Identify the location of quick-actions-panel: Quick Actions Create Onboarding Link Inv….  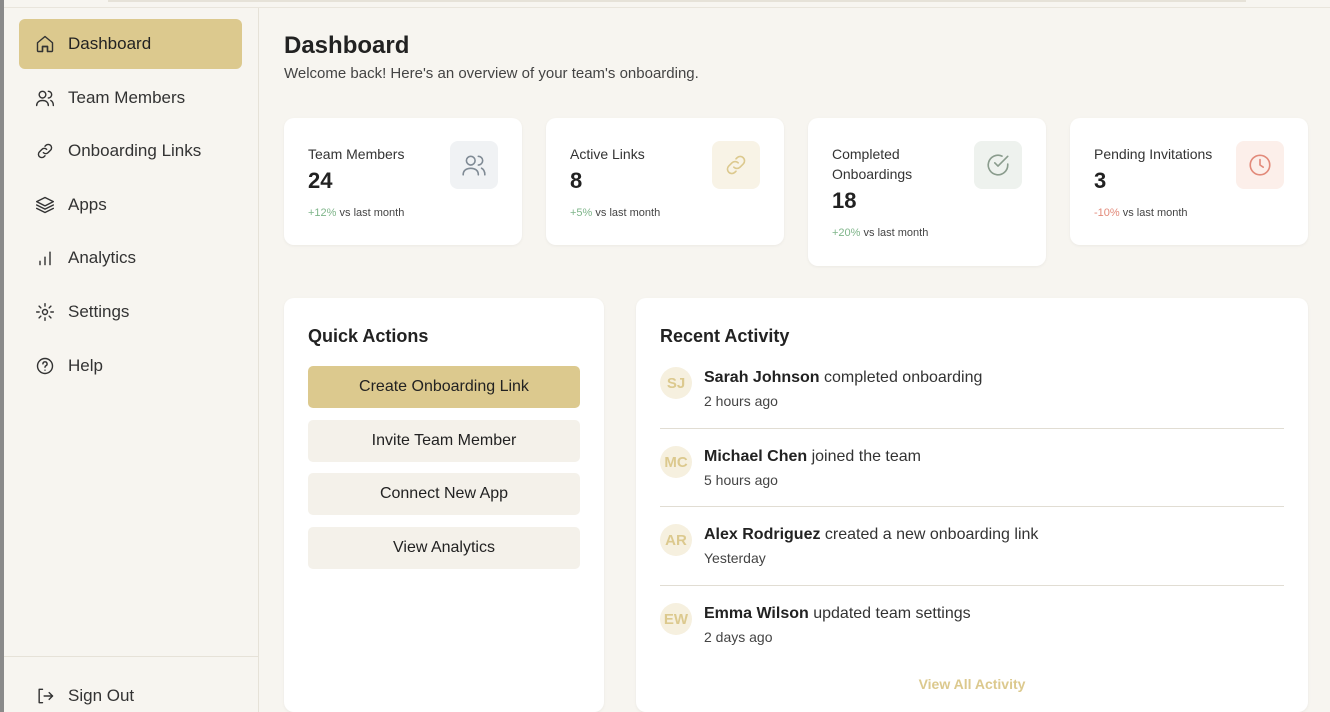
(444, 505).